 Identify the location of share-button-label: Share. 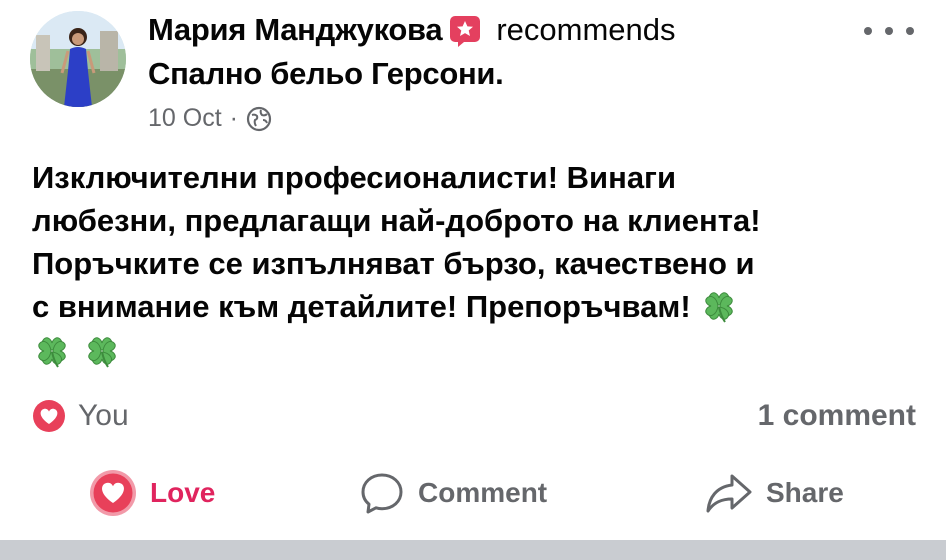
(805, 492).